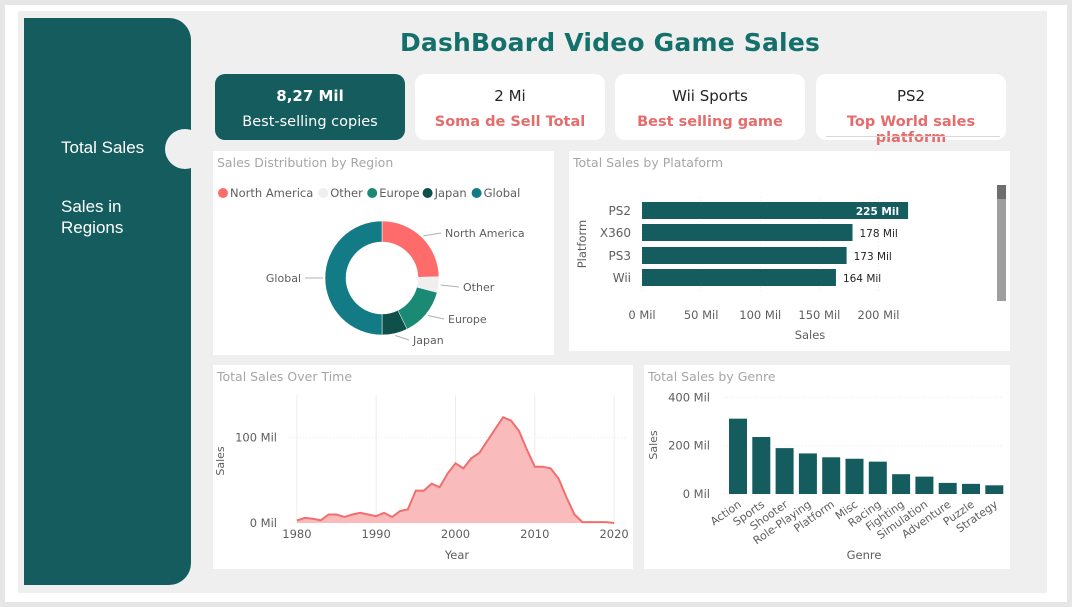 Image resolution: width=1072 pixels, height=607 pixels. Describe the element at coordinates (296, 534) in the screenshot. I see `x-tick-label: 1980` at that location.